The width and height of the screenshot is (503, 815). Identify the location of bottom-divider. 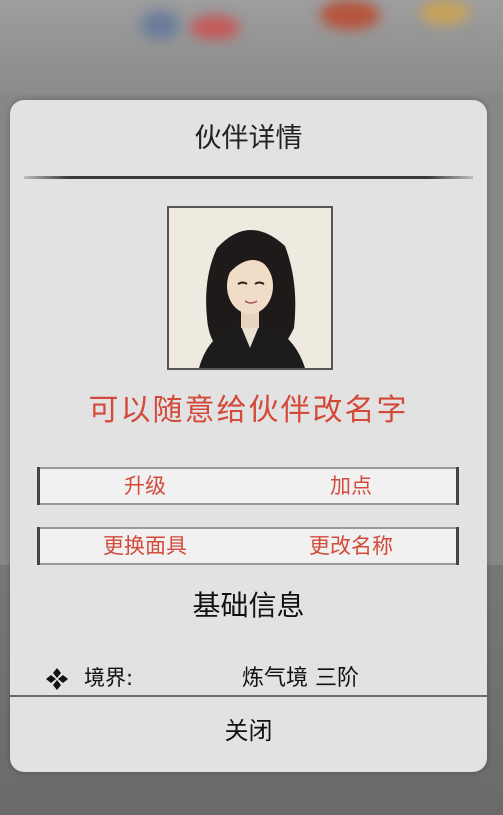
(248, 696).